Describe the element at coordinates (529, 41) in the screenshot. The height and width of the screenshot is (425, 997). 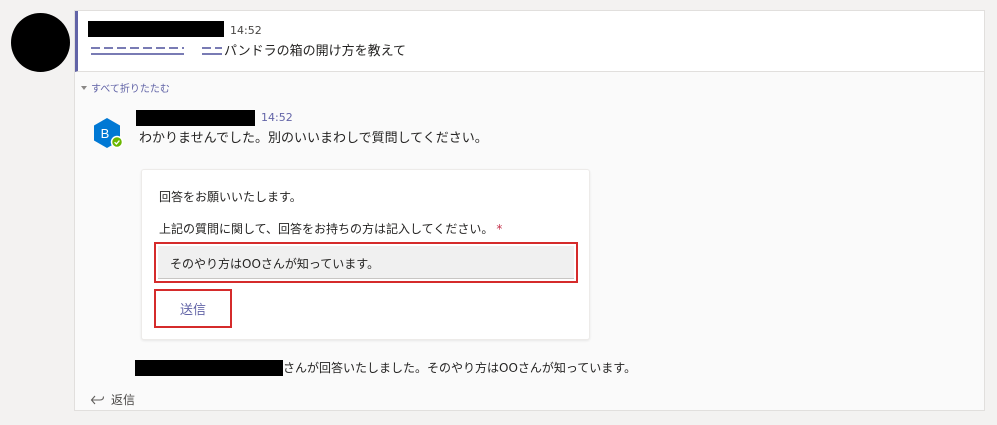
I see `original-post: 14:52 パンドラの箱の開け方を教えて` at that location.